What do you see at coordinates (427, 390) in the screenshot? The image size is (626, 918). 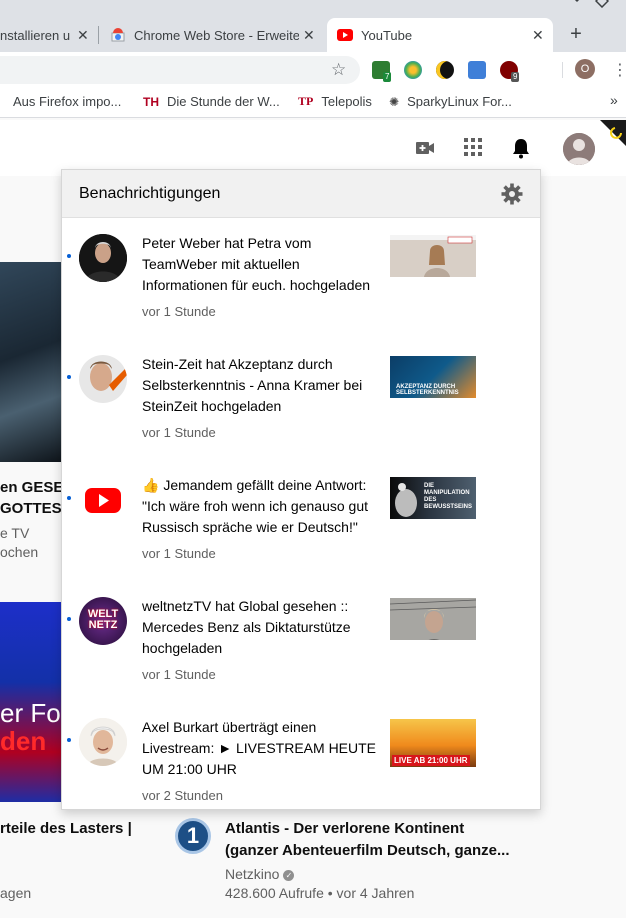 I see `thumbnail-text: AKZEPTANZ DURCH SELBSTERKENNTNIS` at bounding box center [427, 390].